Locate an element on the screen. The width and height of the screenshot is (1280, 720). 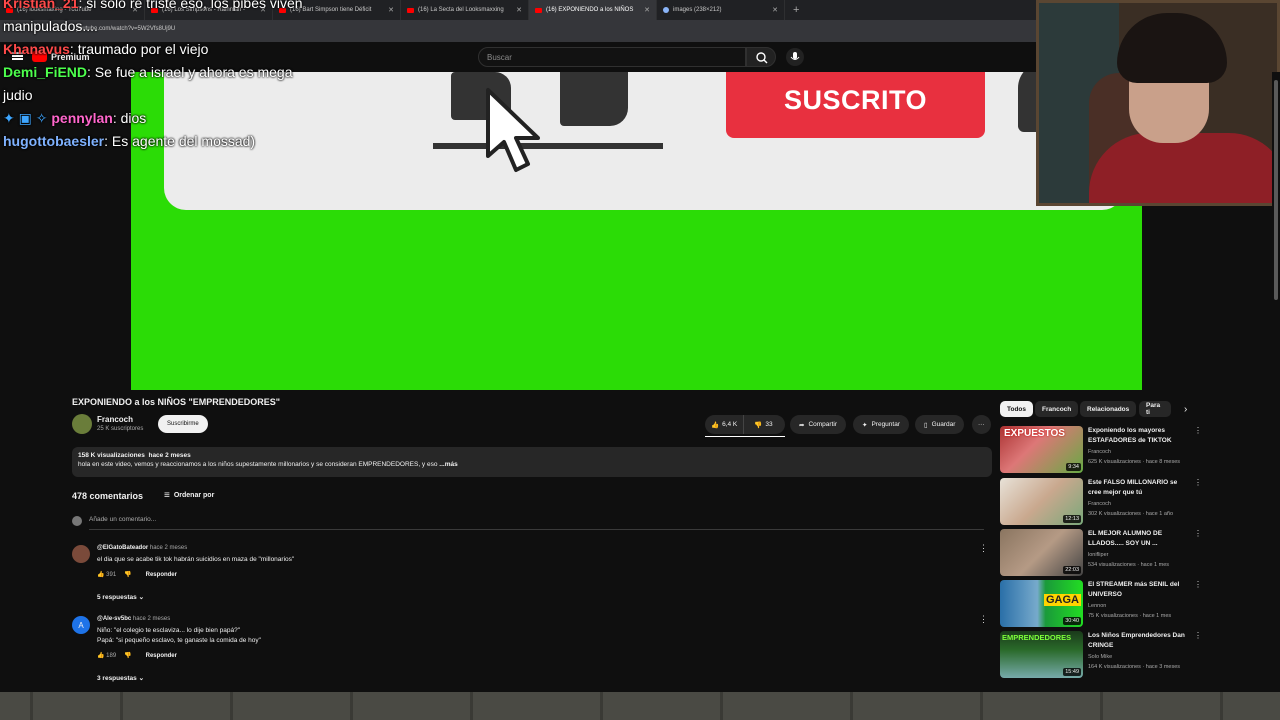
thumbnail-text: EXPUESTOS is located at coordinates (1034, 433).